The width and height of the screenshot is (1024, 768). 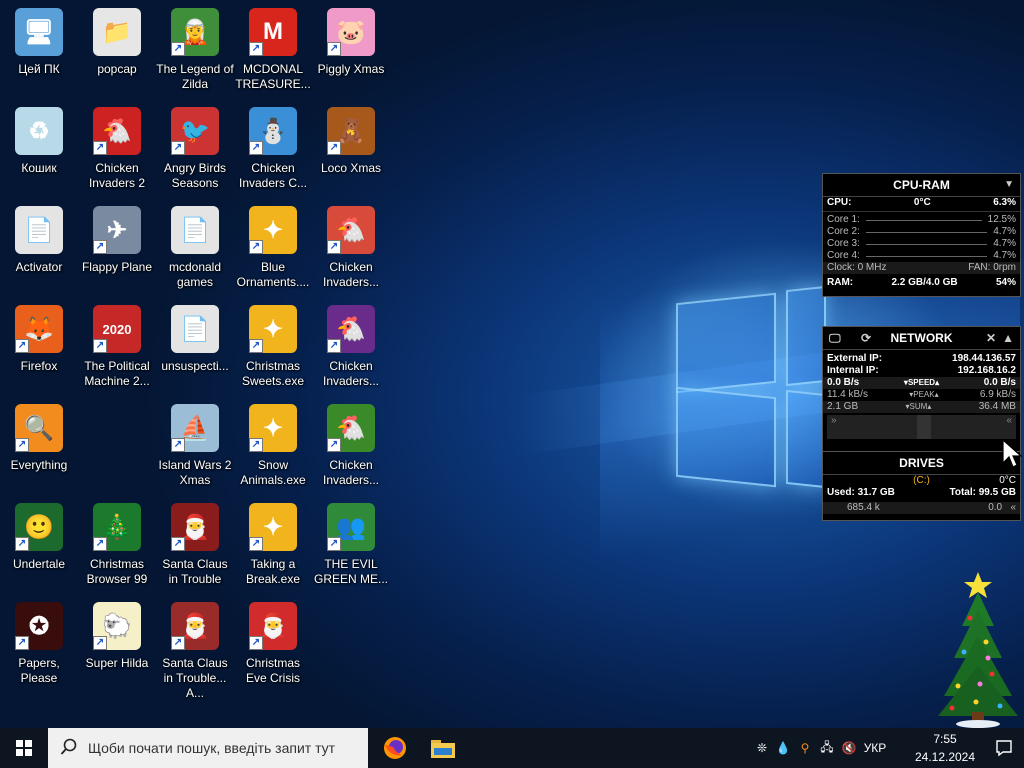 I want to click on desktop-icon: 📄 mcdonald games, so click(x=195, y=247).